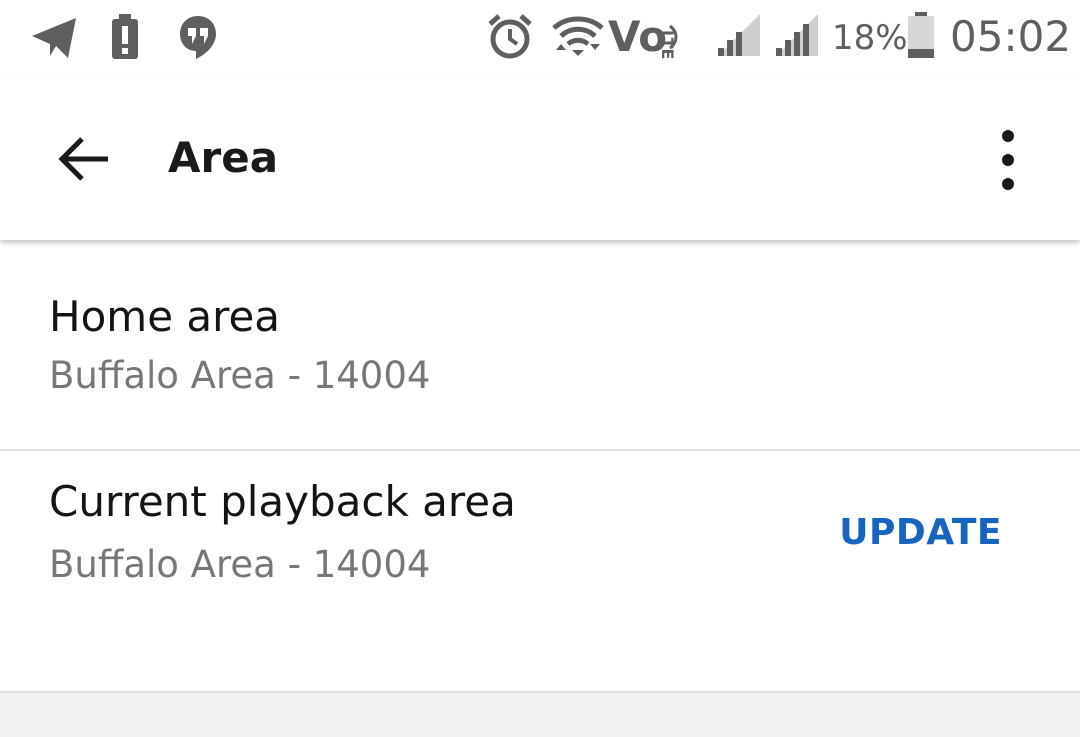 Image resolution: width=1080 pixels, height=737 pixels. What do you see at coordinates (870, 38) in the screenshot?
I see `battery-percent: 18%` at bounding box center [870, 38].